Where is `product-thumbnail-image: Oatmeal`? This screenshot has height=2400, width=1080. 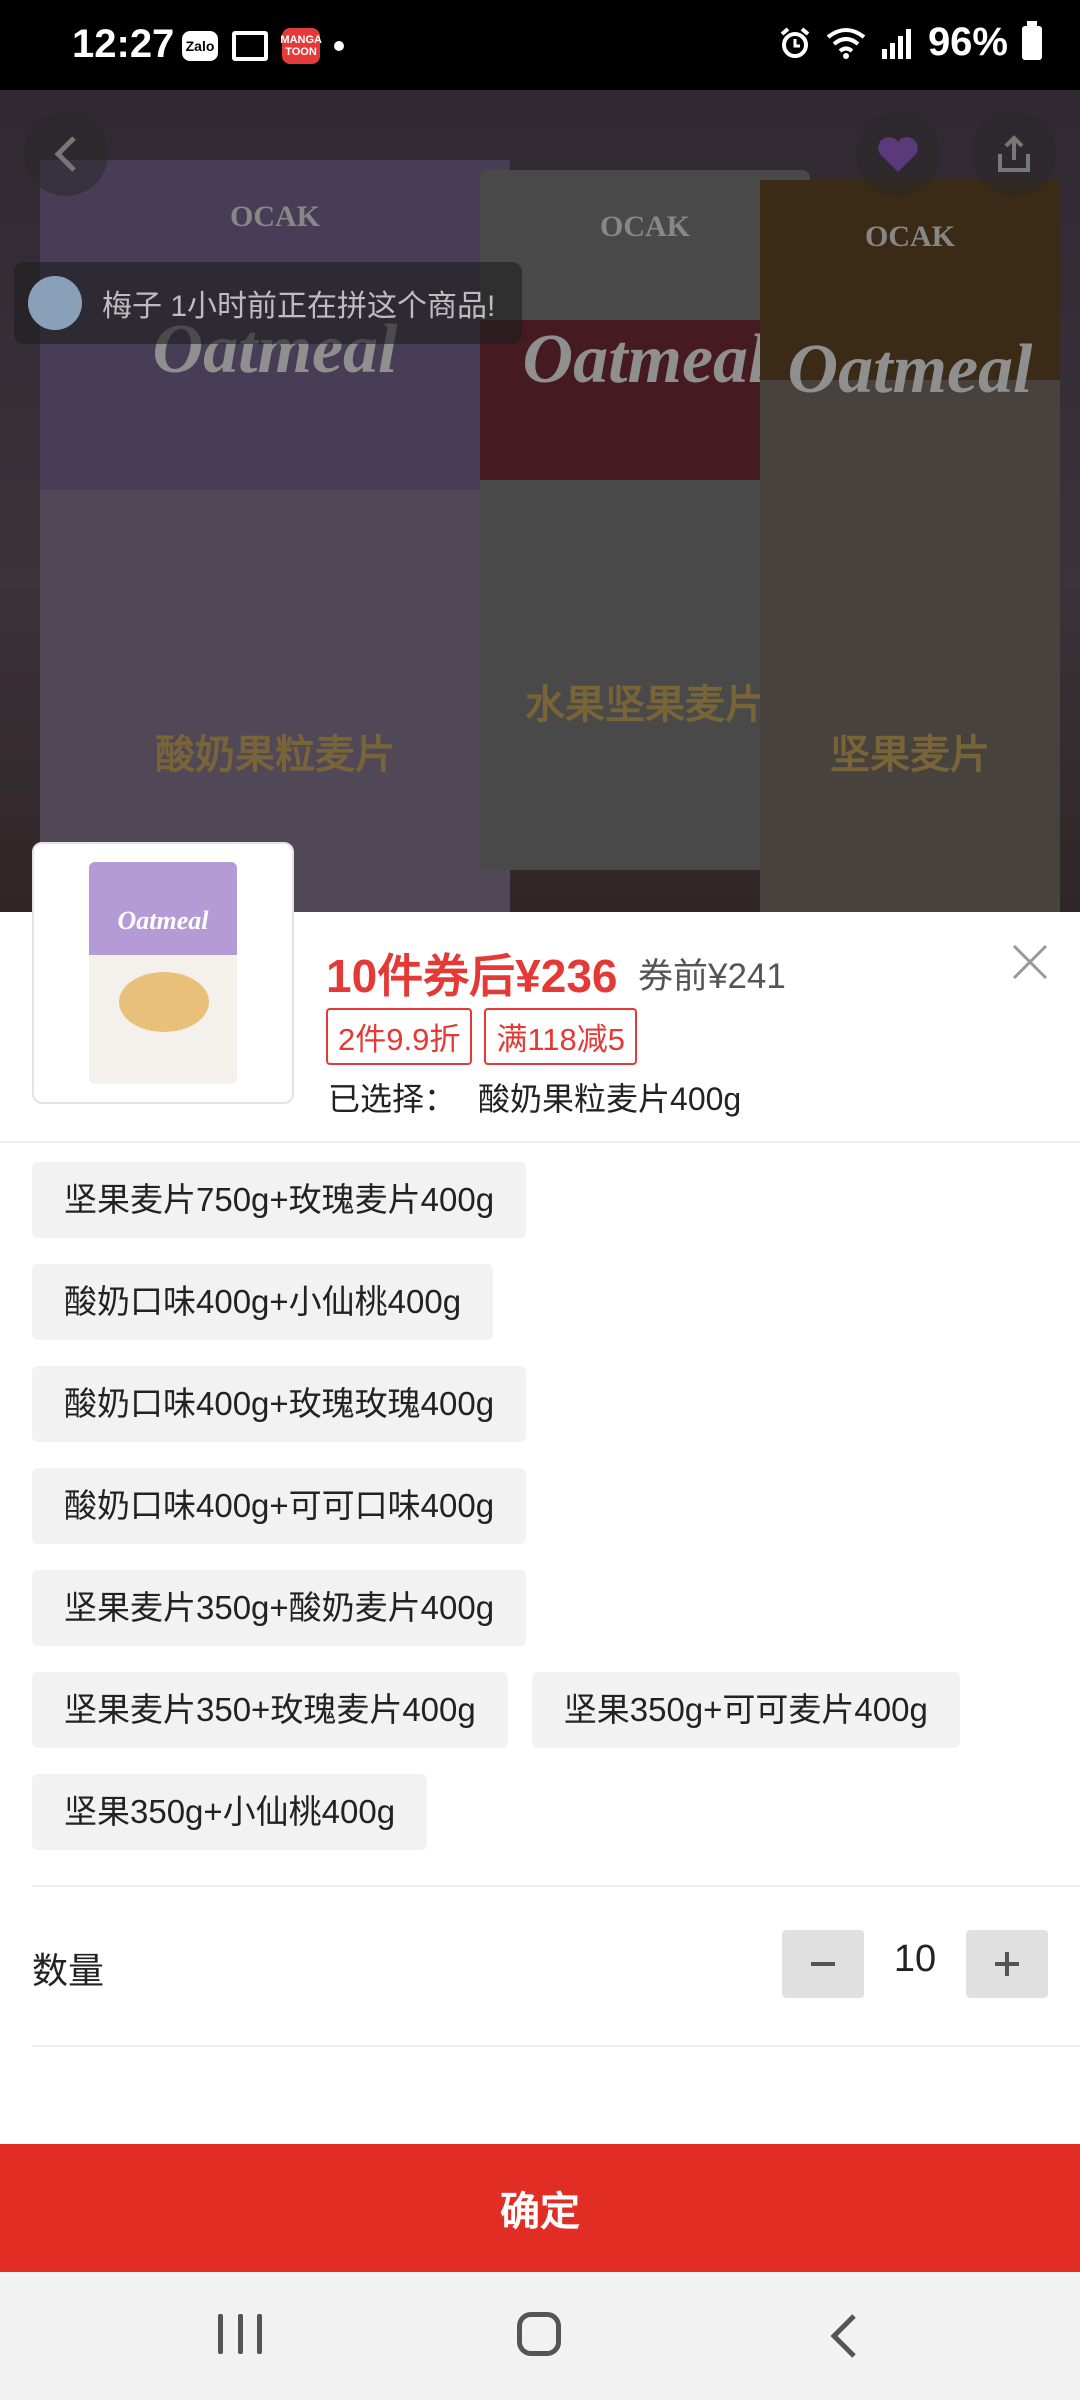 product-thumbnail-image: Oatmeal is located at coordinates (163, 973).